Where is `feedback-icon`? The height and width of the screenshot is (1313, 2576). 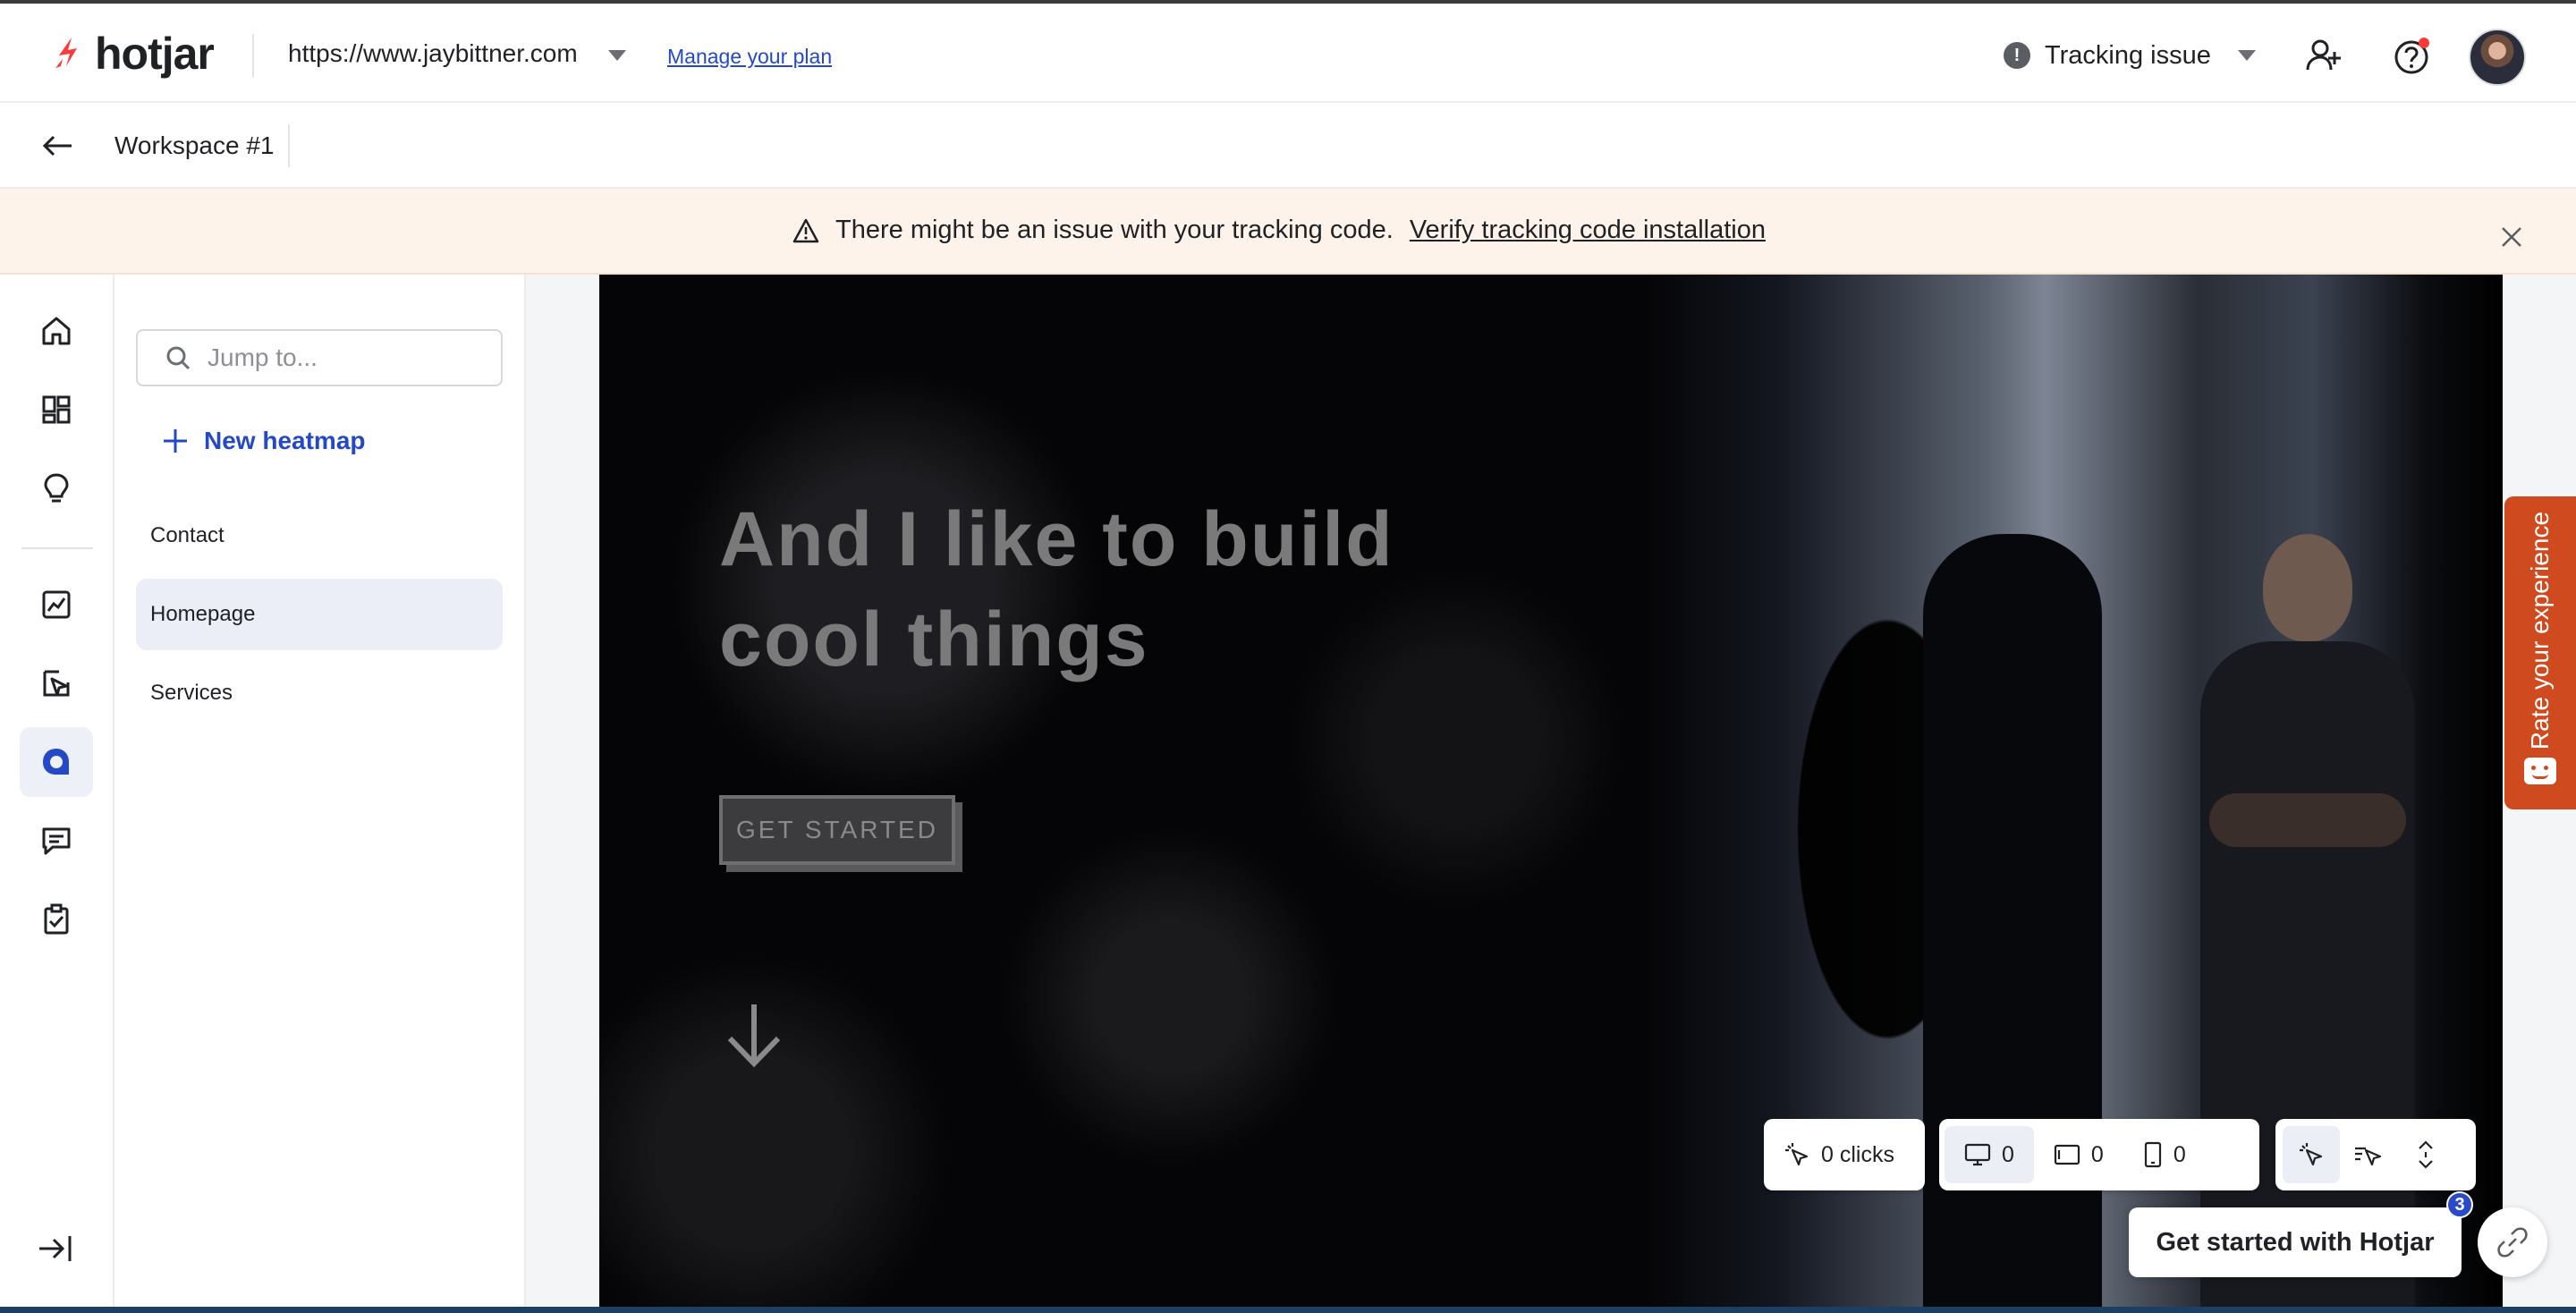 feedback-icon is located at coordinates (56, 841).